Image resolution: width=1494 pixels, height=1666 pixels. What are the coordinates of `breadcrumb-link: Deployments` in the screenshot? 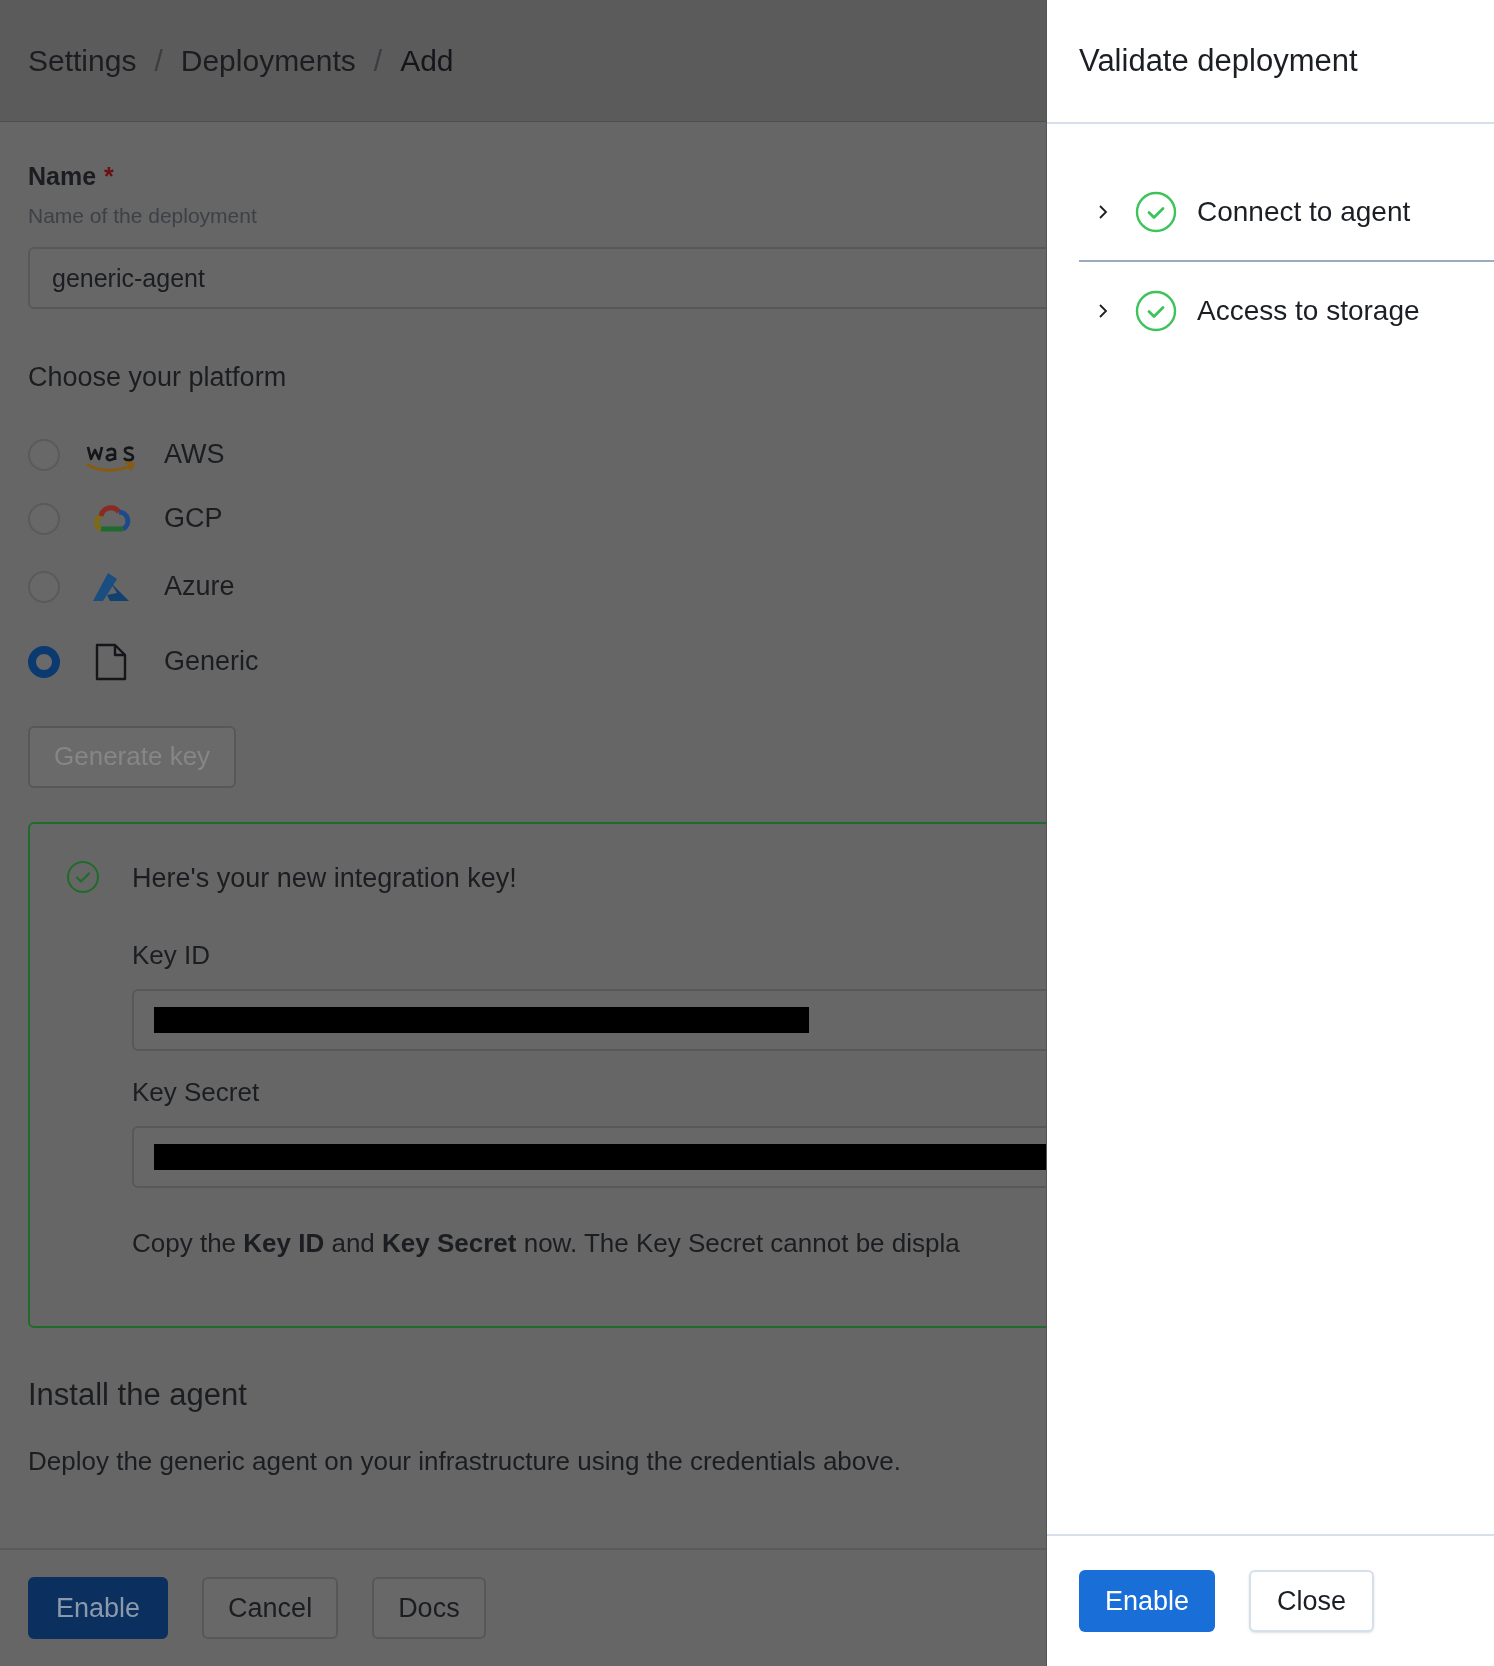 It's located at (268, 60).